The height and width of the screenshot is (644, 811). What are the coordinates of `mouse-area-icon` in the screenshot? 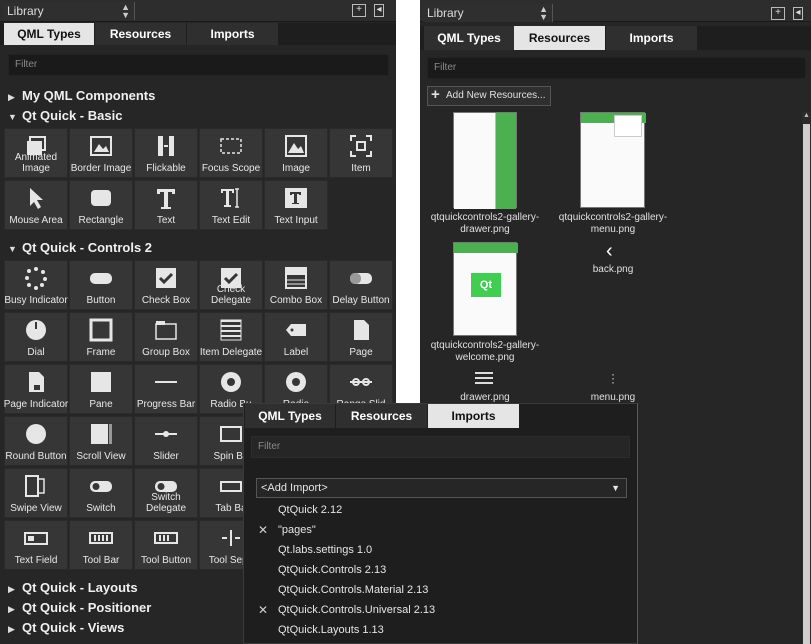 It's located at (36, 198).